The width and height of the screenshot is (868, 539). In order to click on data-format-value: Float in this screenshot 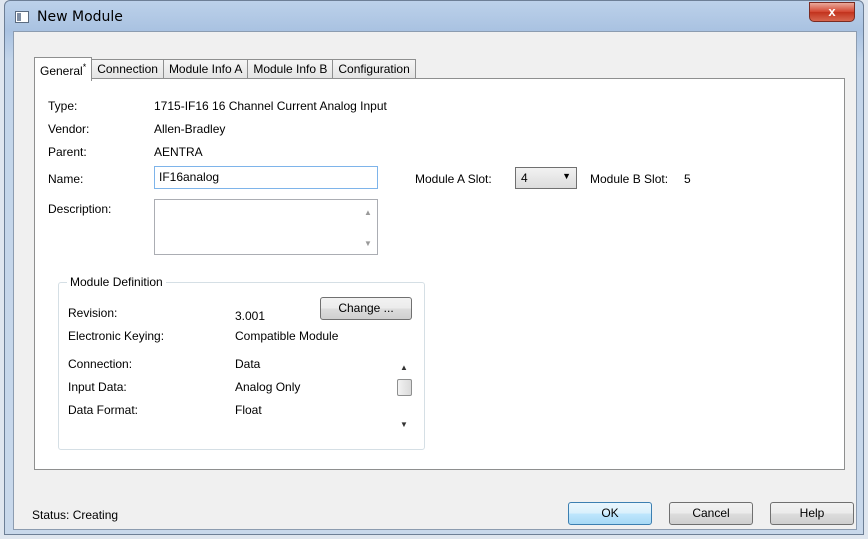, I will do `click(248, 410)`.